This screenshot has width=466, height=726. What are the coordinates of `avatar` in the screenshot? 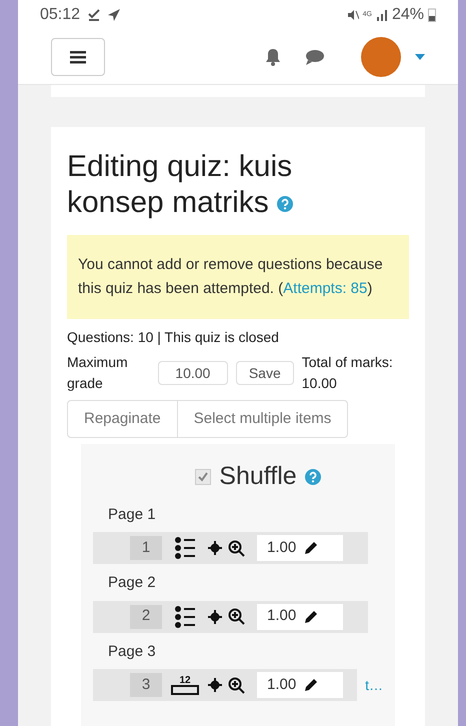 It's located at (381, 57).